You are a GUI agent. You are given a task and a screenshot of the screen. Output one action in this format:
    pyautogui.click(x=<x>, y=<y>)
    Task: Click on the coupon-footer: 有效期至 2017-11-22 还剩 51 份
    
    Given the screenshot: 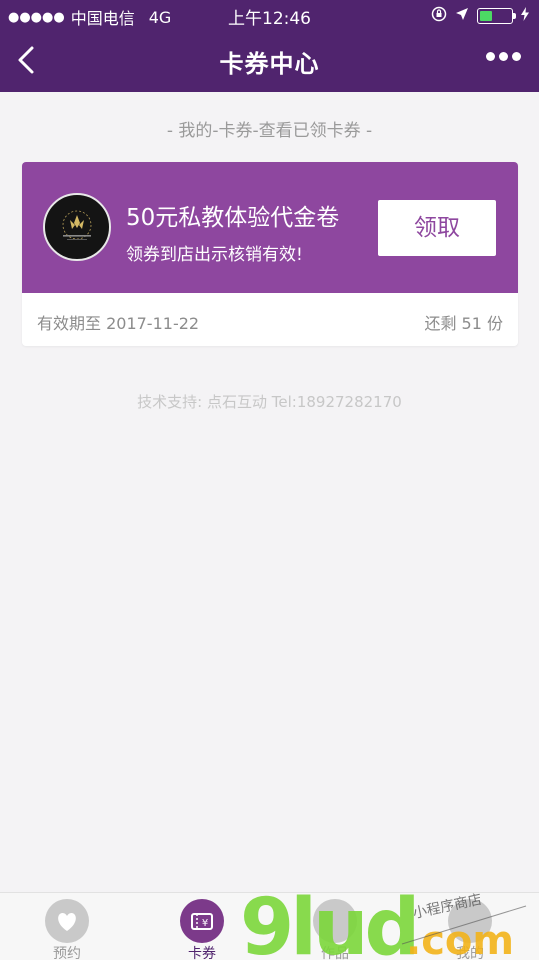 What is the action you would take?
    pyautogui.click(x=270, y=319)
    